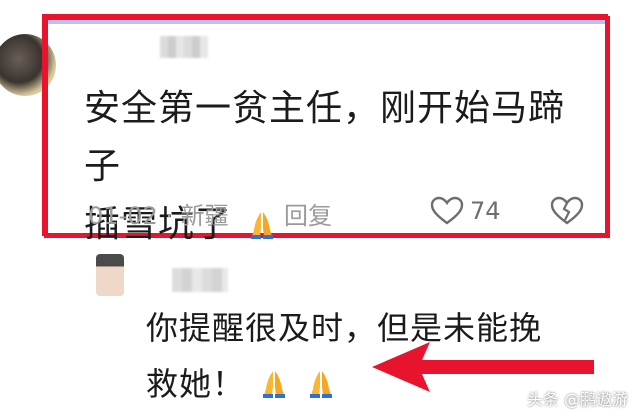 The image size is (640, 420). Describe the element at coordinates (196, 384) in the screenshot. I see `reply-text-line2: 救她！` at that location.